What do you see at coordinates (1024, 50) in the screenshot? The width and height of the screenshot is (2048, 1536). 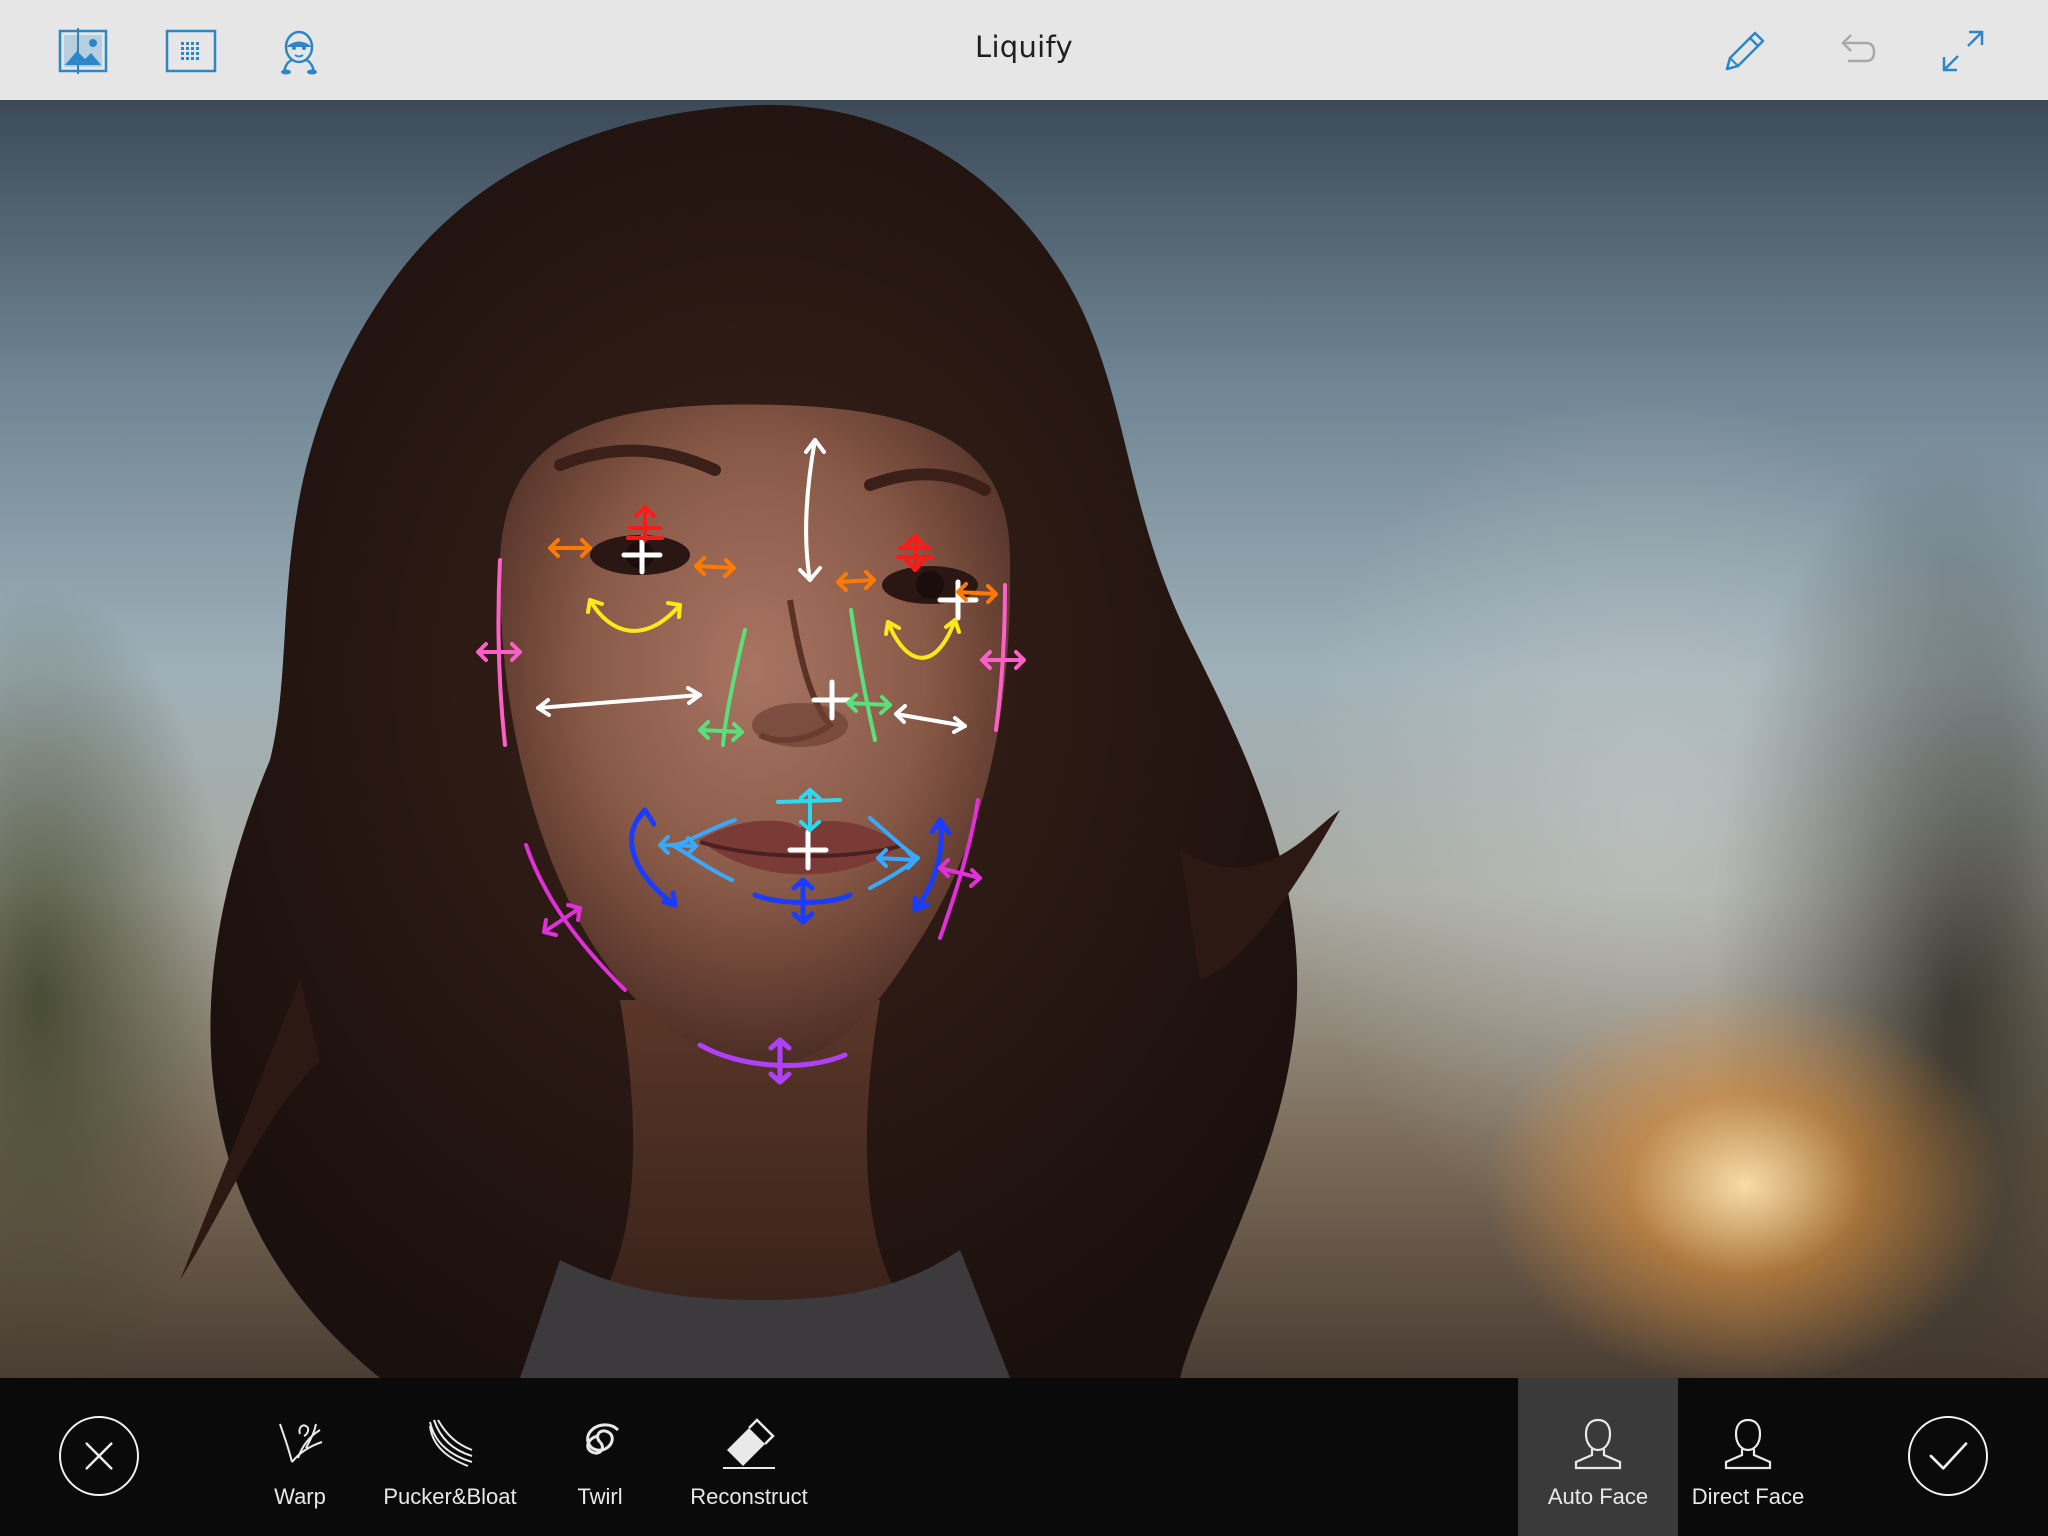 I see `top-toolbar: Liquify` at bounding box center [1024, 50].